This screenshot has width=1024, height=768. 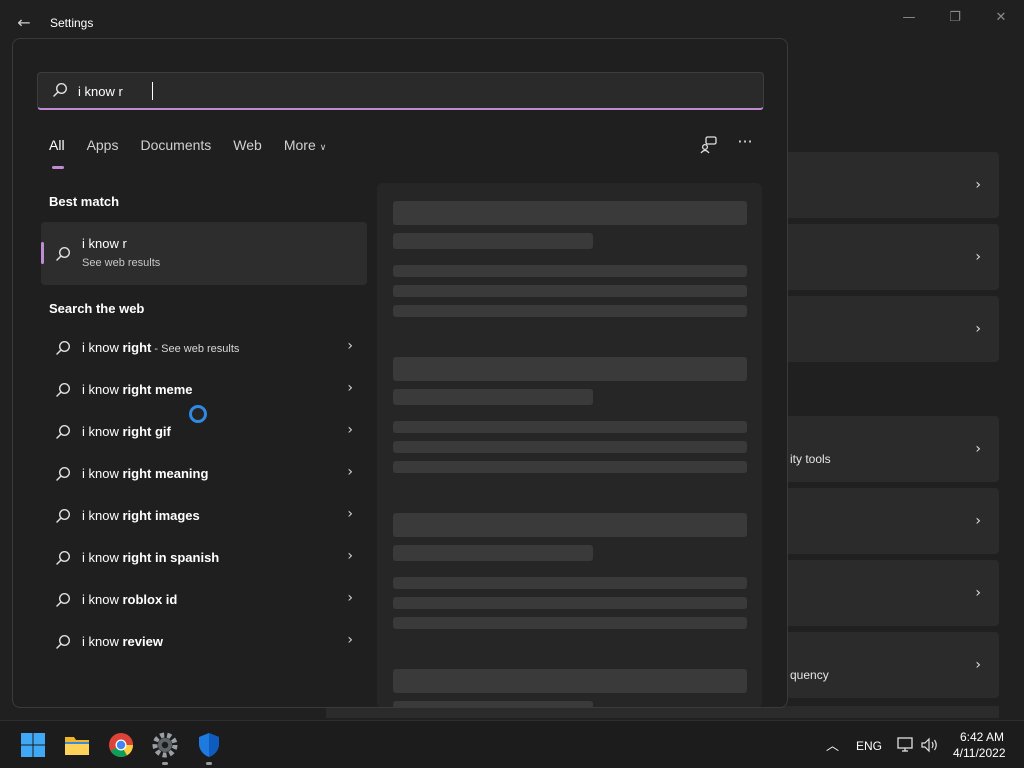 I want to click on suggestion-label: i know right in spanish, so click(x=151, y=557).